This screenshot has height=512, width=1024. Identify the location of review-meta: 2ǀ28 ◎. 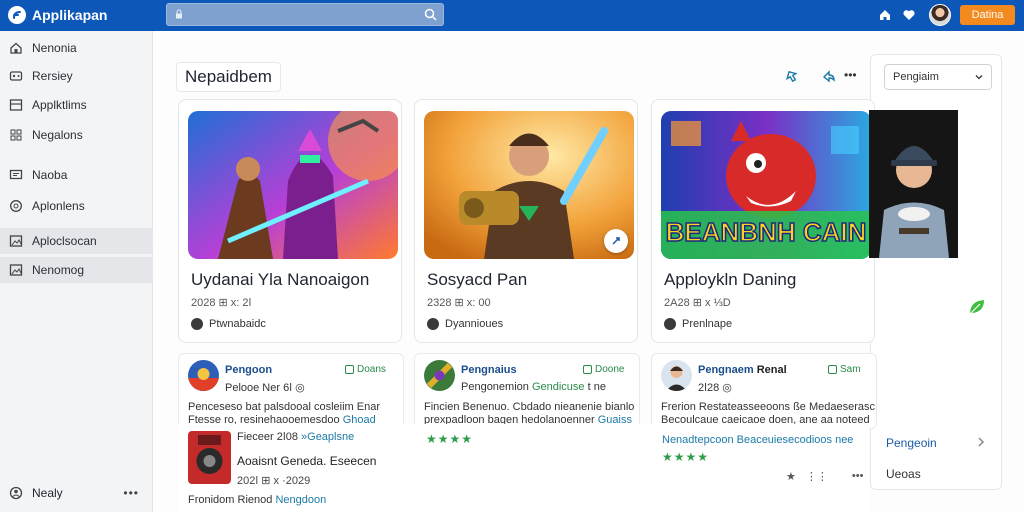
(715, 388).